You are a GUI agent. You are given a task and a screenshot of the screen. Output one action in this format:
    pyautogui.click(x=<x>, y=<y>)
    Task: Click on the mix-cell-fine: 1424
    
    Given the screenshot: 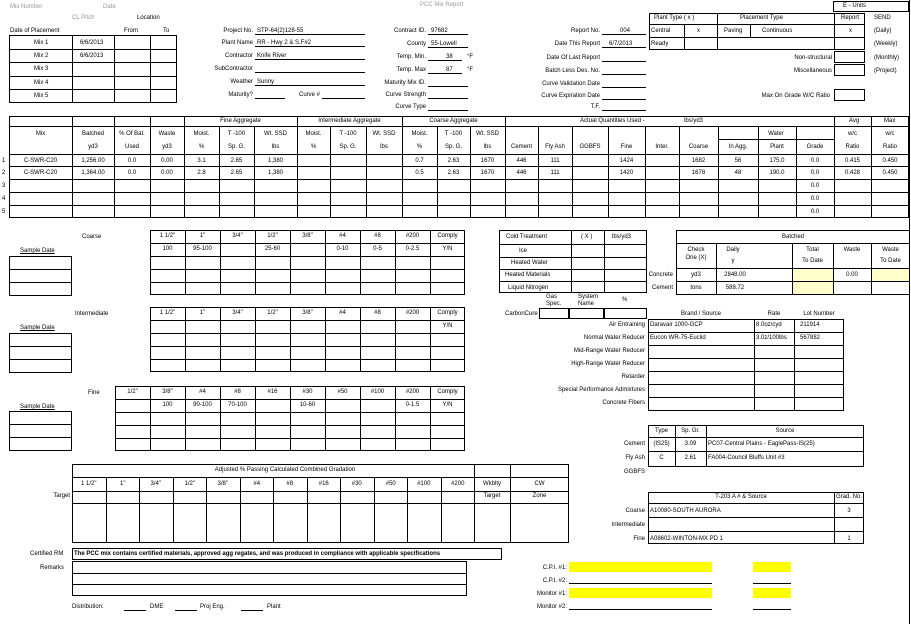 What is the action you would take?
    pyautogui.click(x=626, y=161)
    